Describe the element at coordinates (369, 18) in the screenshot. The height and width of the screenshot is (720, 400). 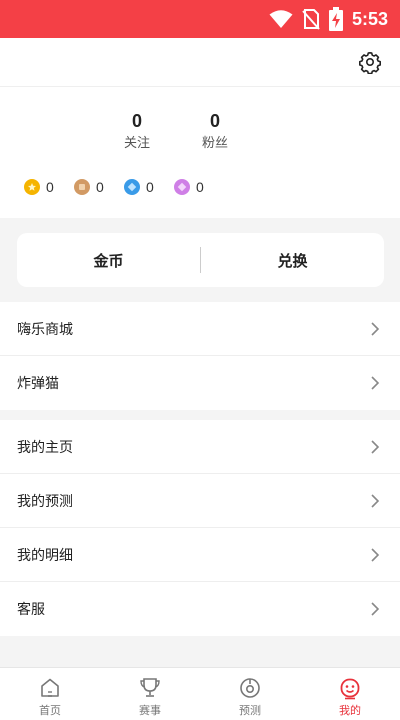
I see `status-time: 5:53` at that location.